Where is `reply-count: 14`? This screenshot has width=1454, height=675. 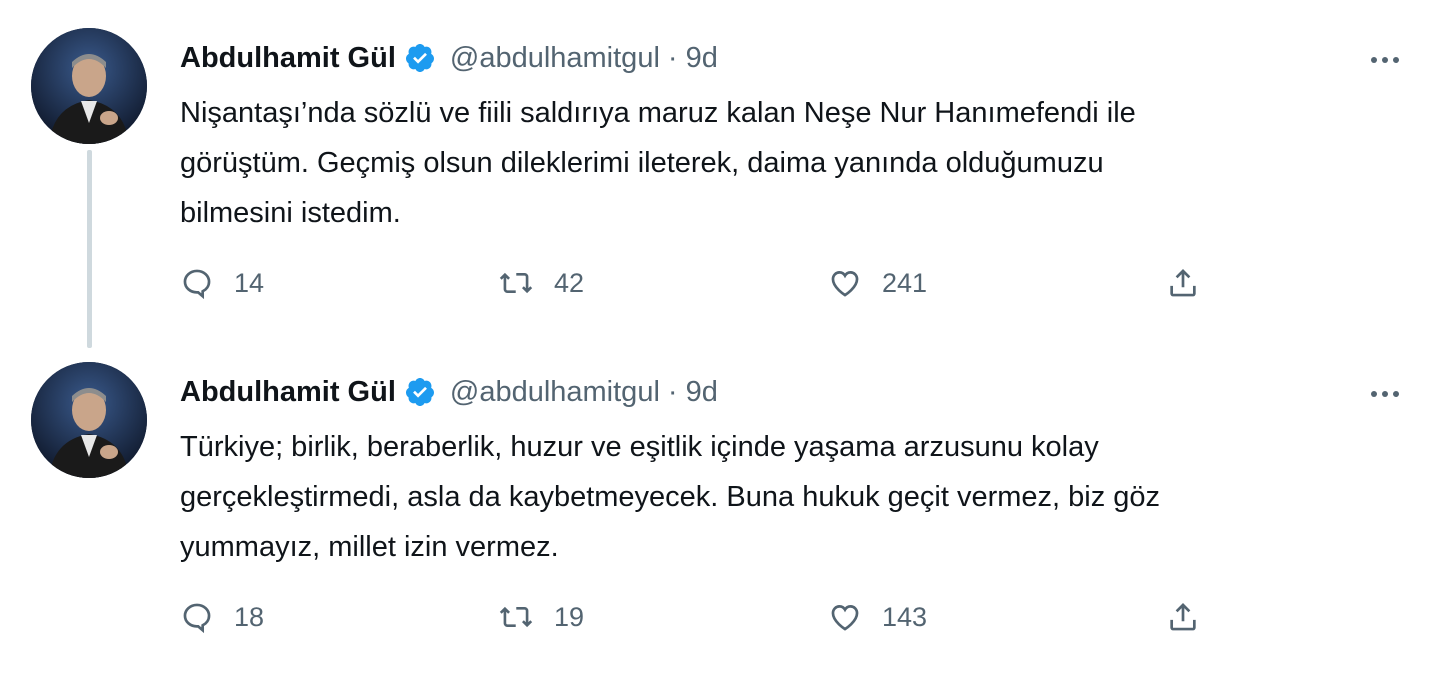
reply-count: 14 is located at coordinates (249, 282).